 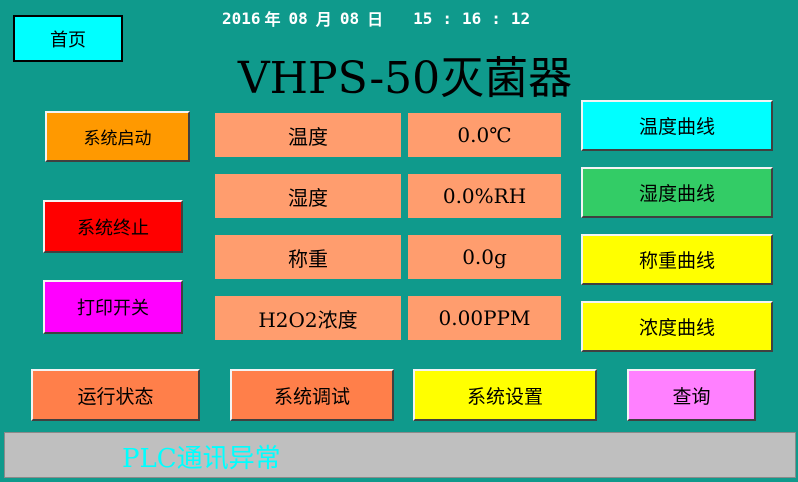 I want to click on h2o2-label-cell: H2O2浓度, so click(x=308, y=318).